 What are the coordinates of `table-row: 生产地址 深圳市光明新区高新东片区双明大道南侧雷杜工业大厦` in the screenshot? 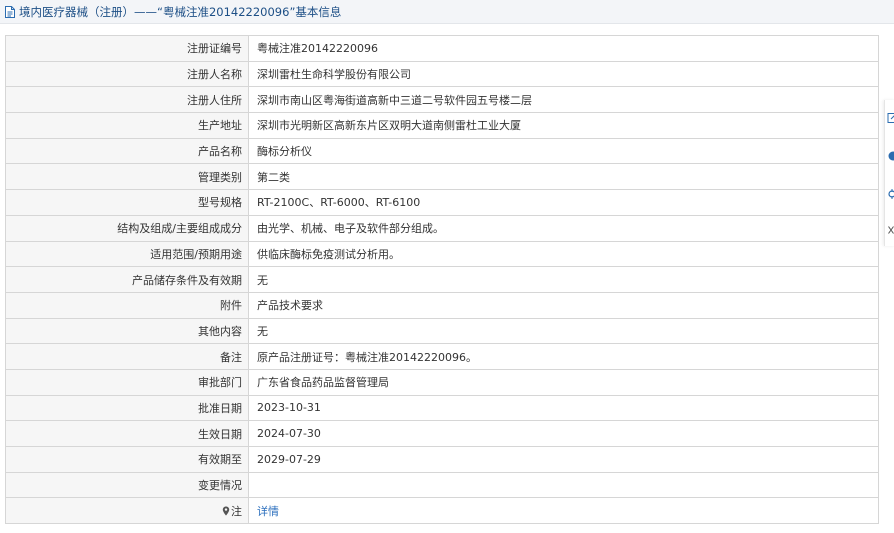 It's located at (442, 125).